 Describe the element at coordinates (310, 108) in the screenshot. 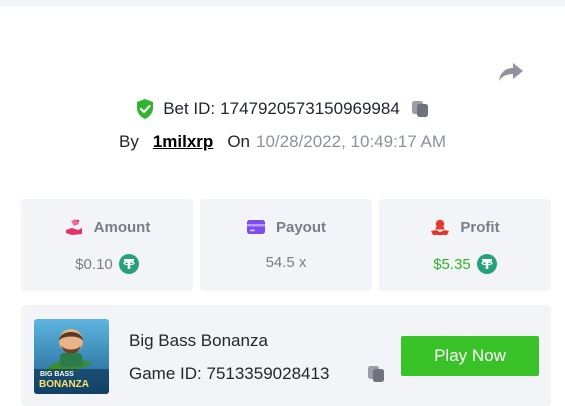

I see `bet-id-value: 1747920573150969984` at that location.